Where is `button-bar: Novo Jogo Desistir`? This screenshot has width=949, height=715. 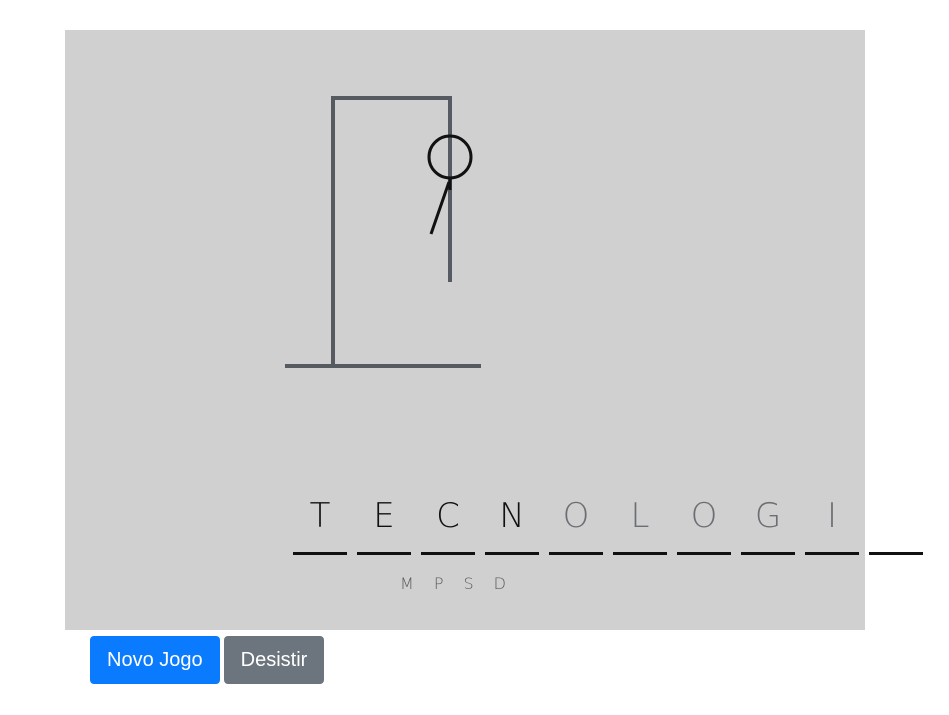
button-bar: Novo Jogo Desistir is located at coordinates (207, 660).